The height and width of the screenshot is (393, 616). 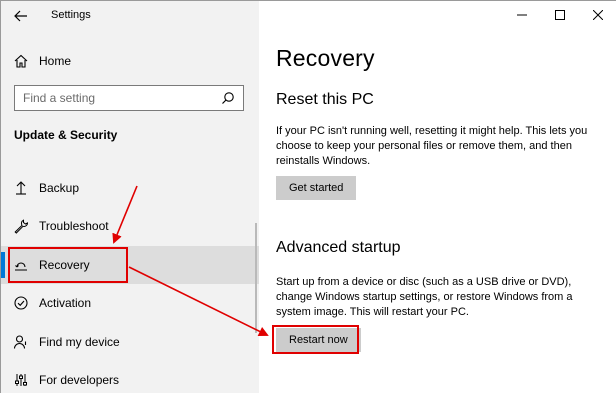 I want to click on close-icon, so click(x=598, y=15).